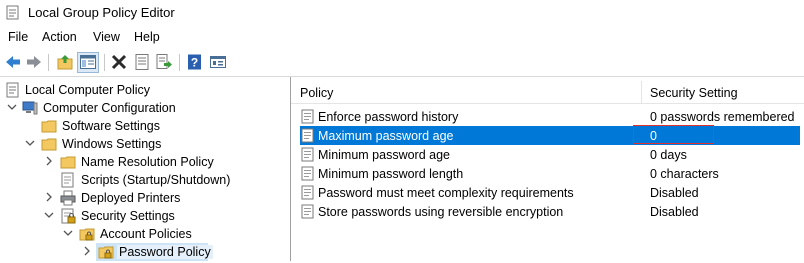 The image size is (804, 263). Describe the element at coordinates (142, 62) in the screenshot. I see `properties-icon` at that location.